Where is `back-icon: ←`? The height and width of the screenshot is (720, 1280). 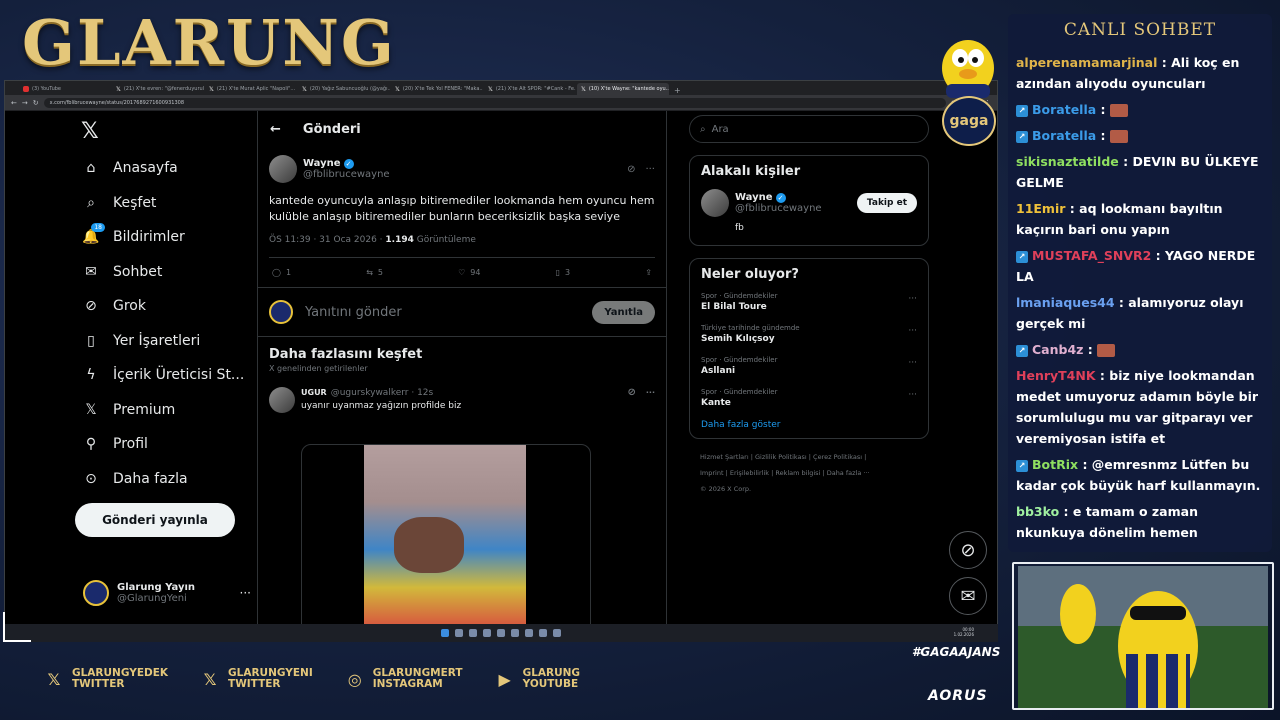 back-icon: ← is located at coordinates (14, 103).